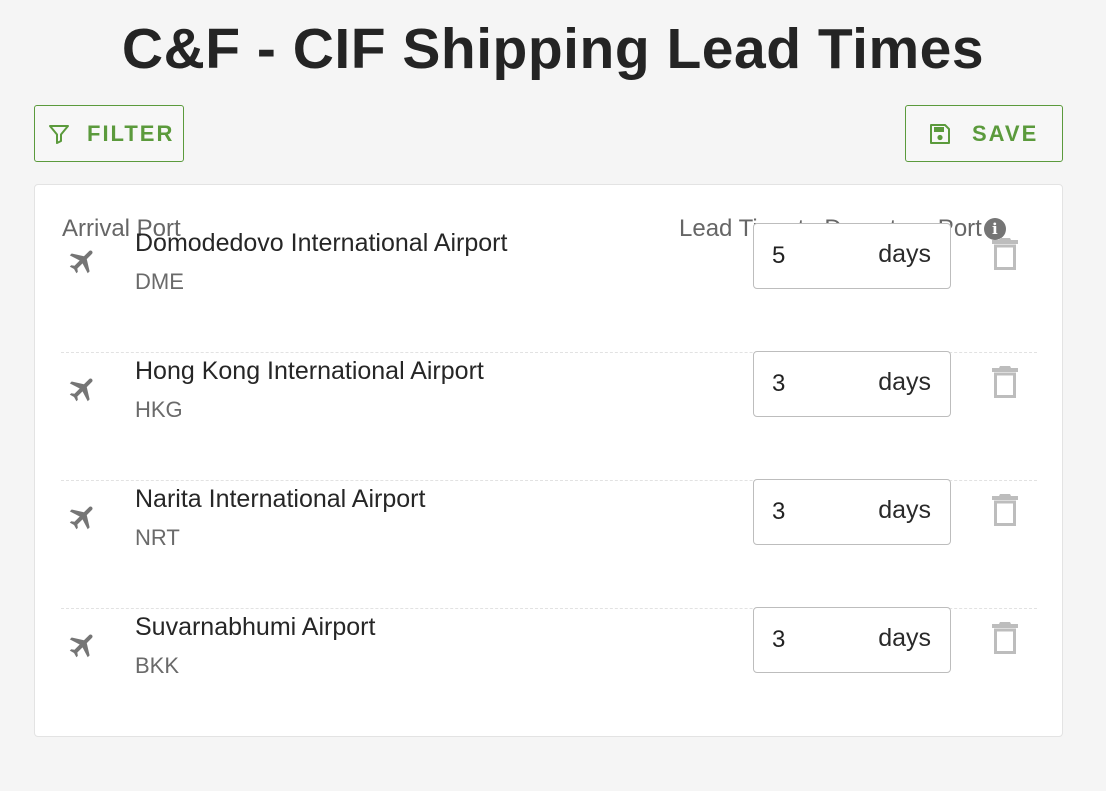 Image resolution: width=1106 pixels, height=791 pixels. Describe the element at coordinates (1005, 133) in the screenshot. I see `save-label: SAVE` at that location.